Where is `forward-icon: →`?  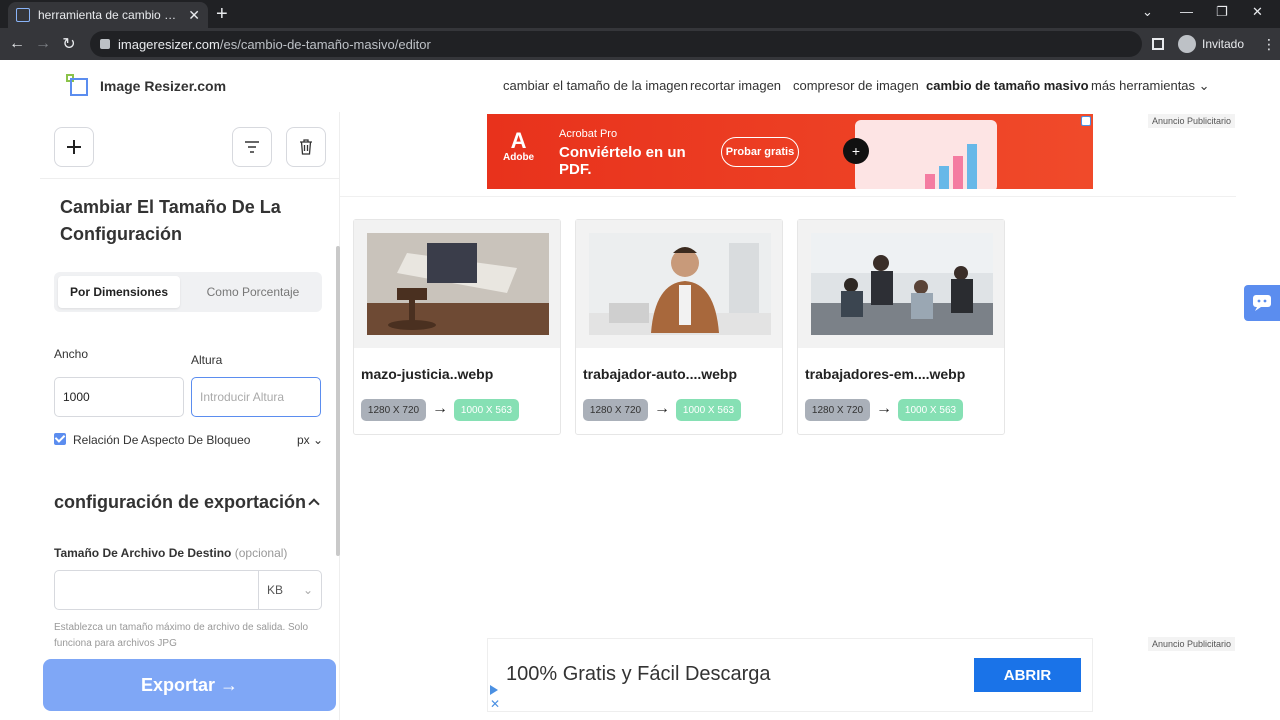 forward-icon: → is located at coordinates (43, 44).